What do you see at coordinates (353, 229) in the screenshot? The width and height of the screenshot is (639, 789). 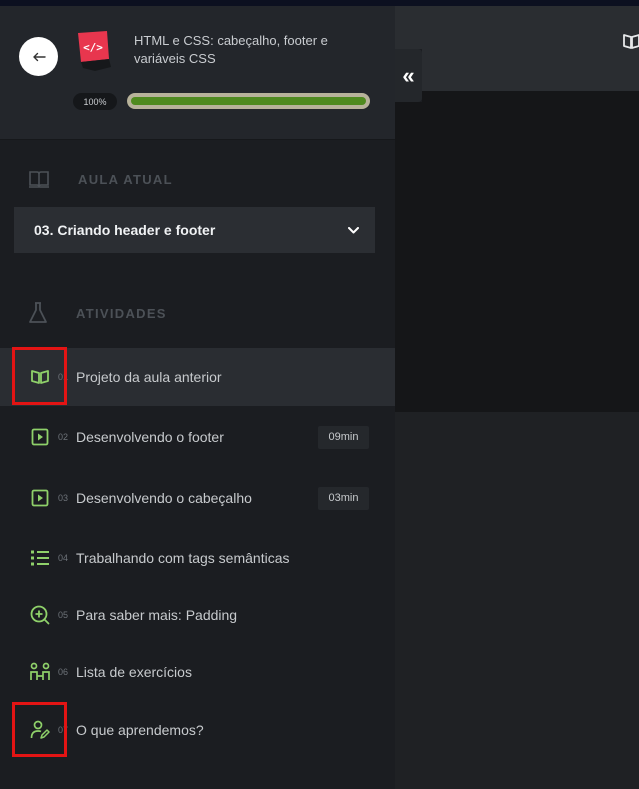 I see `chevron-down-icon` at bounding box center [353, 229].